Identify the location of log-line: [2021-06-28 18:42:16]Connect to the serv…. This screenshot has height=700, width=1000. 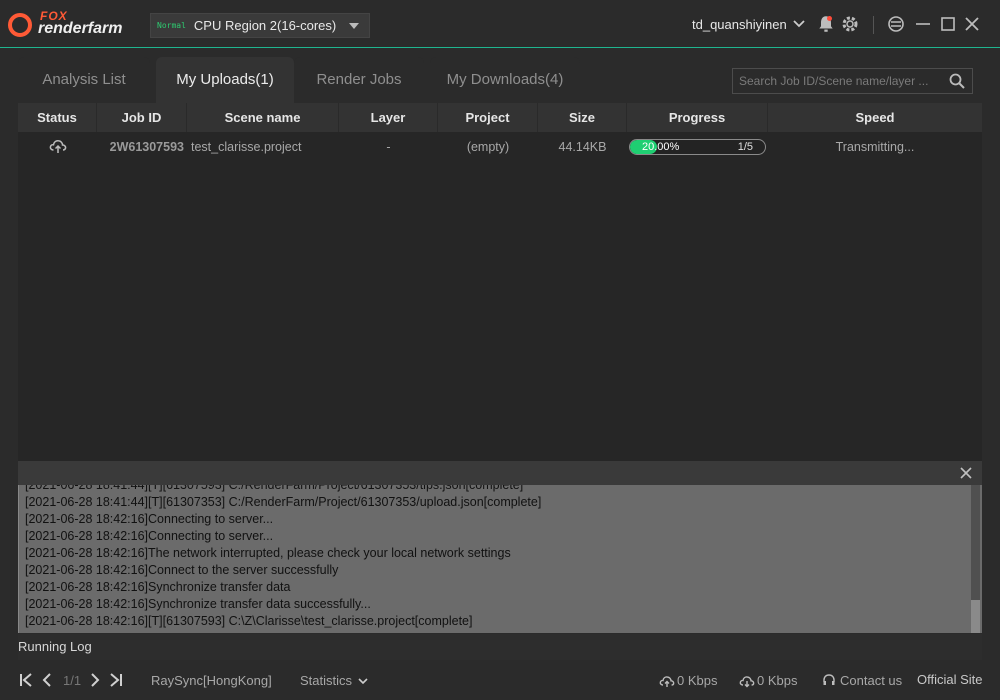
(182, 570).